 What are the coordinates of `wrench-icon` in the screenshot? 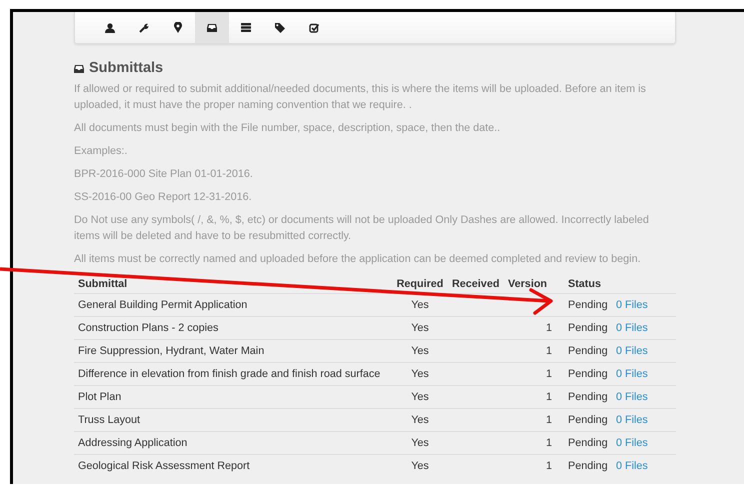 It's located at (144, 27).